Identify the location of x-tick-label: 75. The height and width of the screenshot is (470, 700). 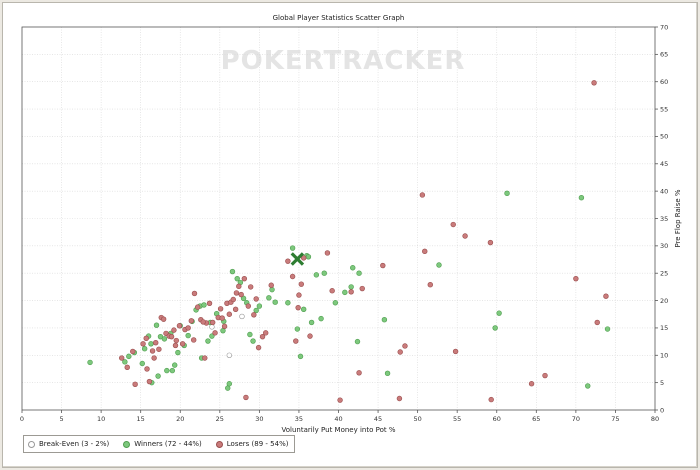
(615, 419).